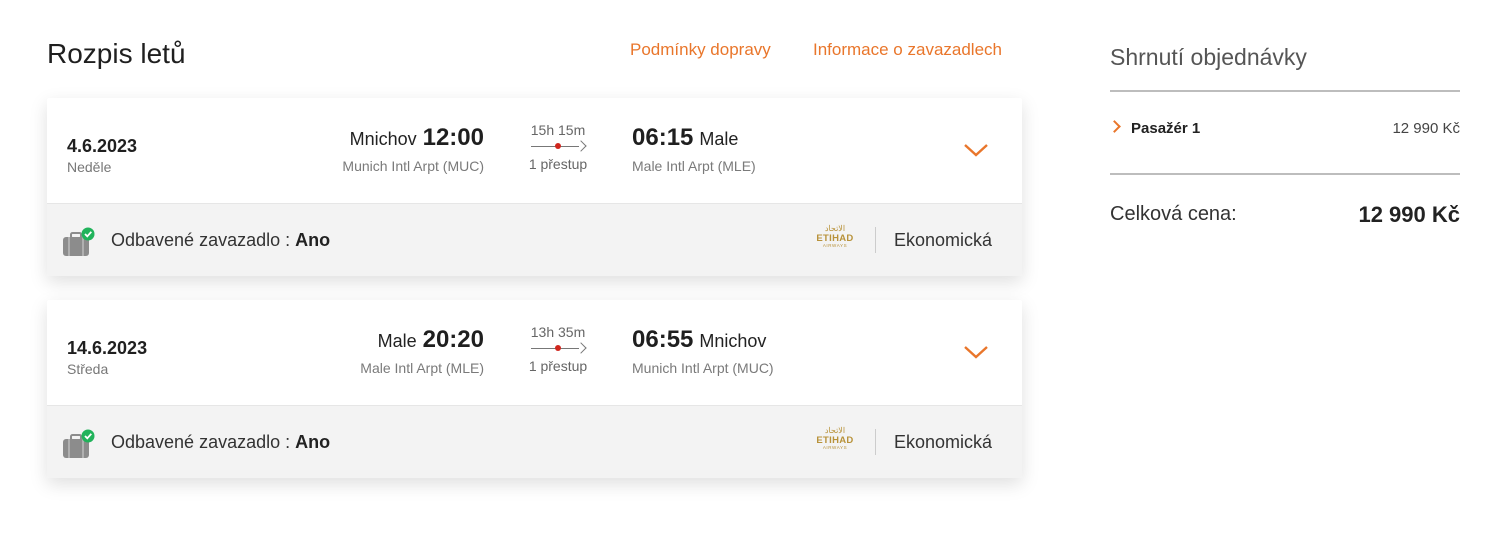 This screenshot has width=1499, height=537. Describe the element at coordinates (663, 137) in the screenshot. I see `arrival-time: 06:15` at that location.